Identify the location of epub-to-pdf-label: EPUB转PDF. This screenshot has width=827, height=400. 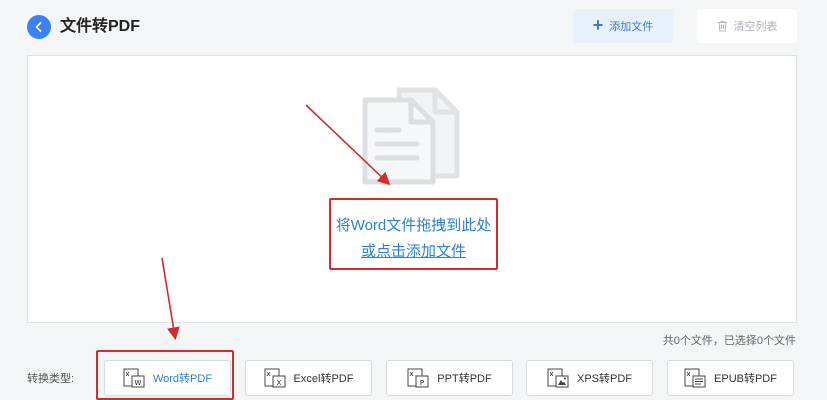
(745, 379).